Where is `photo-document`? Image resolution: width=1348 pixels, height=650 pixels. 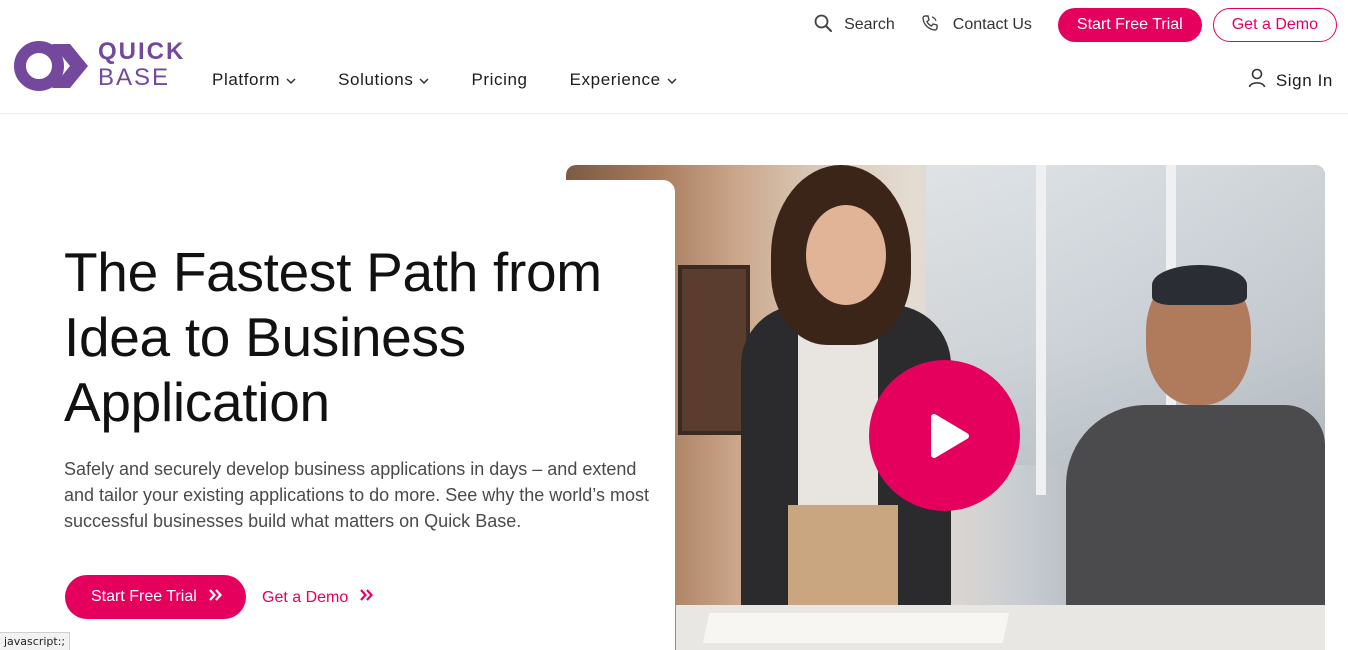 photo-document is located at coordinates (856, 628).